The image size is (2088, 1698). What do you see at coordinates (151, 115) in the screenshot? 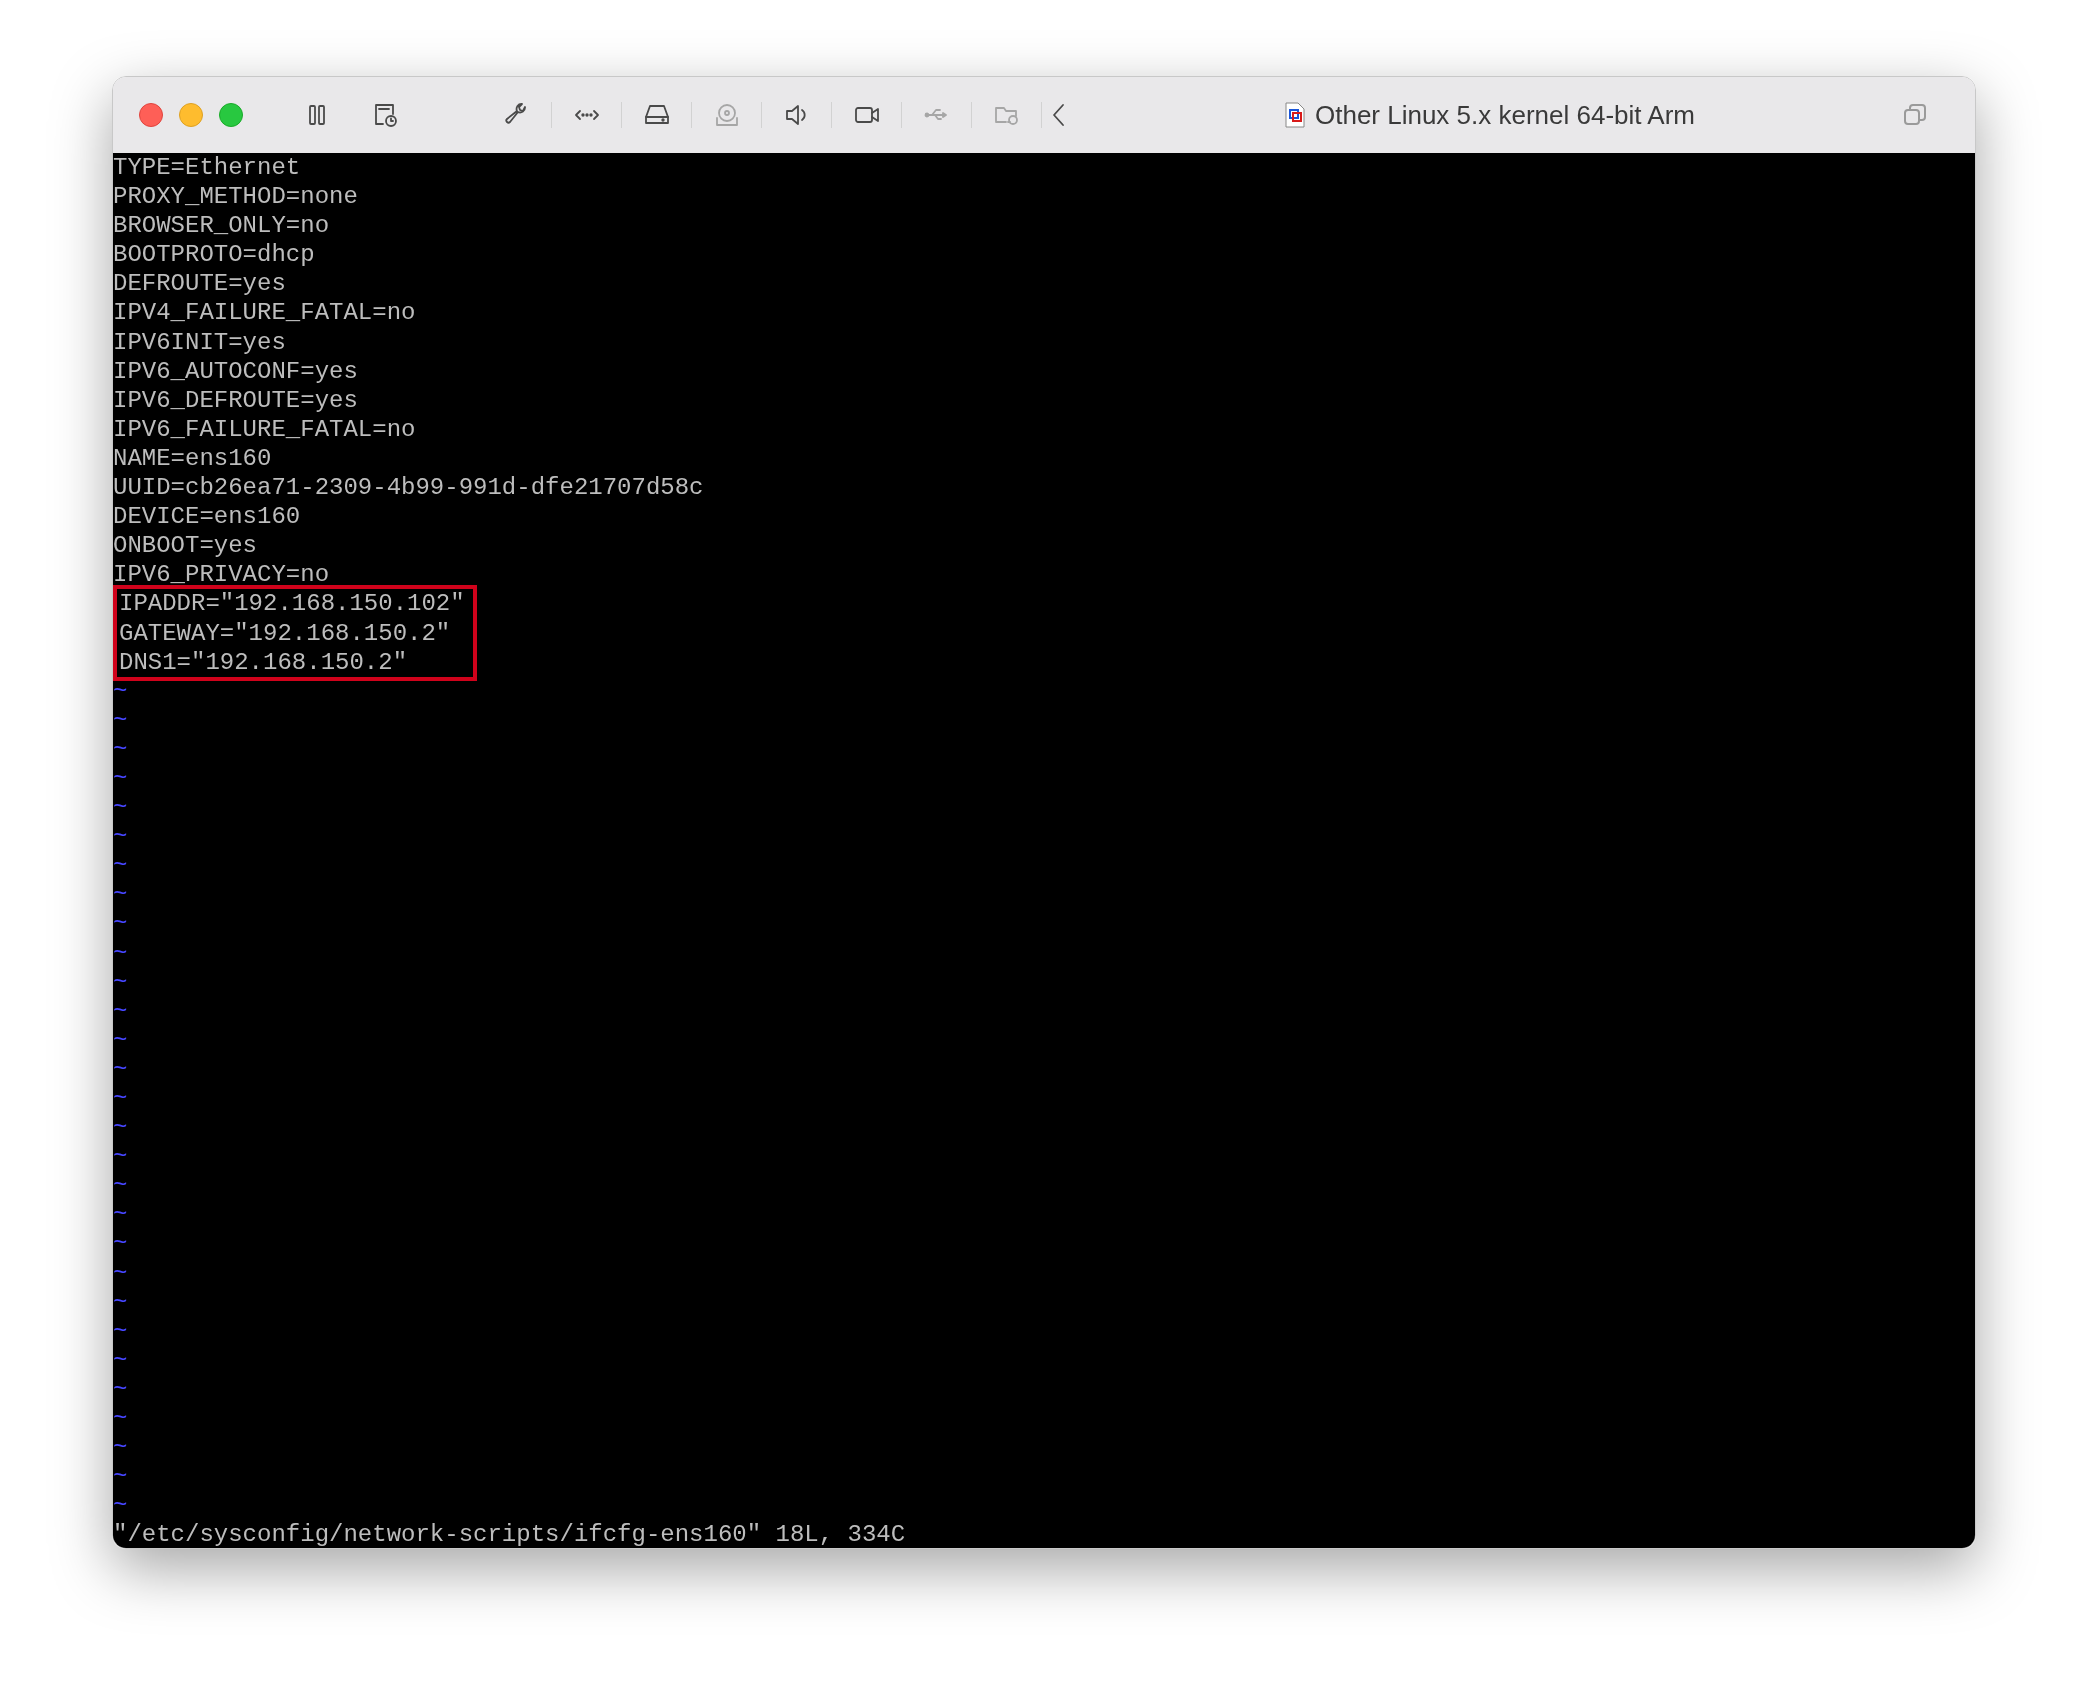
I see `close-button` at bounding box center [151, 115].